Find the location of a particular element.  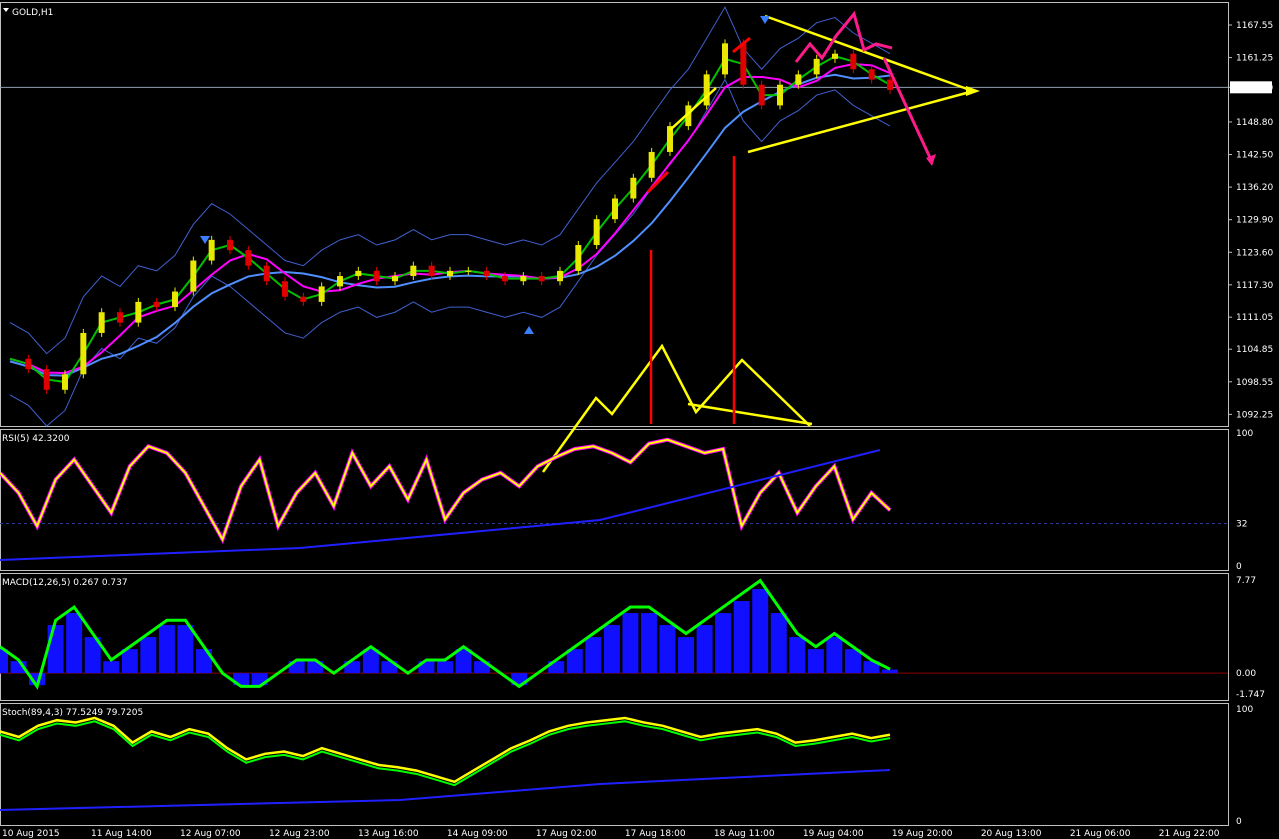

price-y-tick-label: 1129.90 is located at coordinates (1254, 221).